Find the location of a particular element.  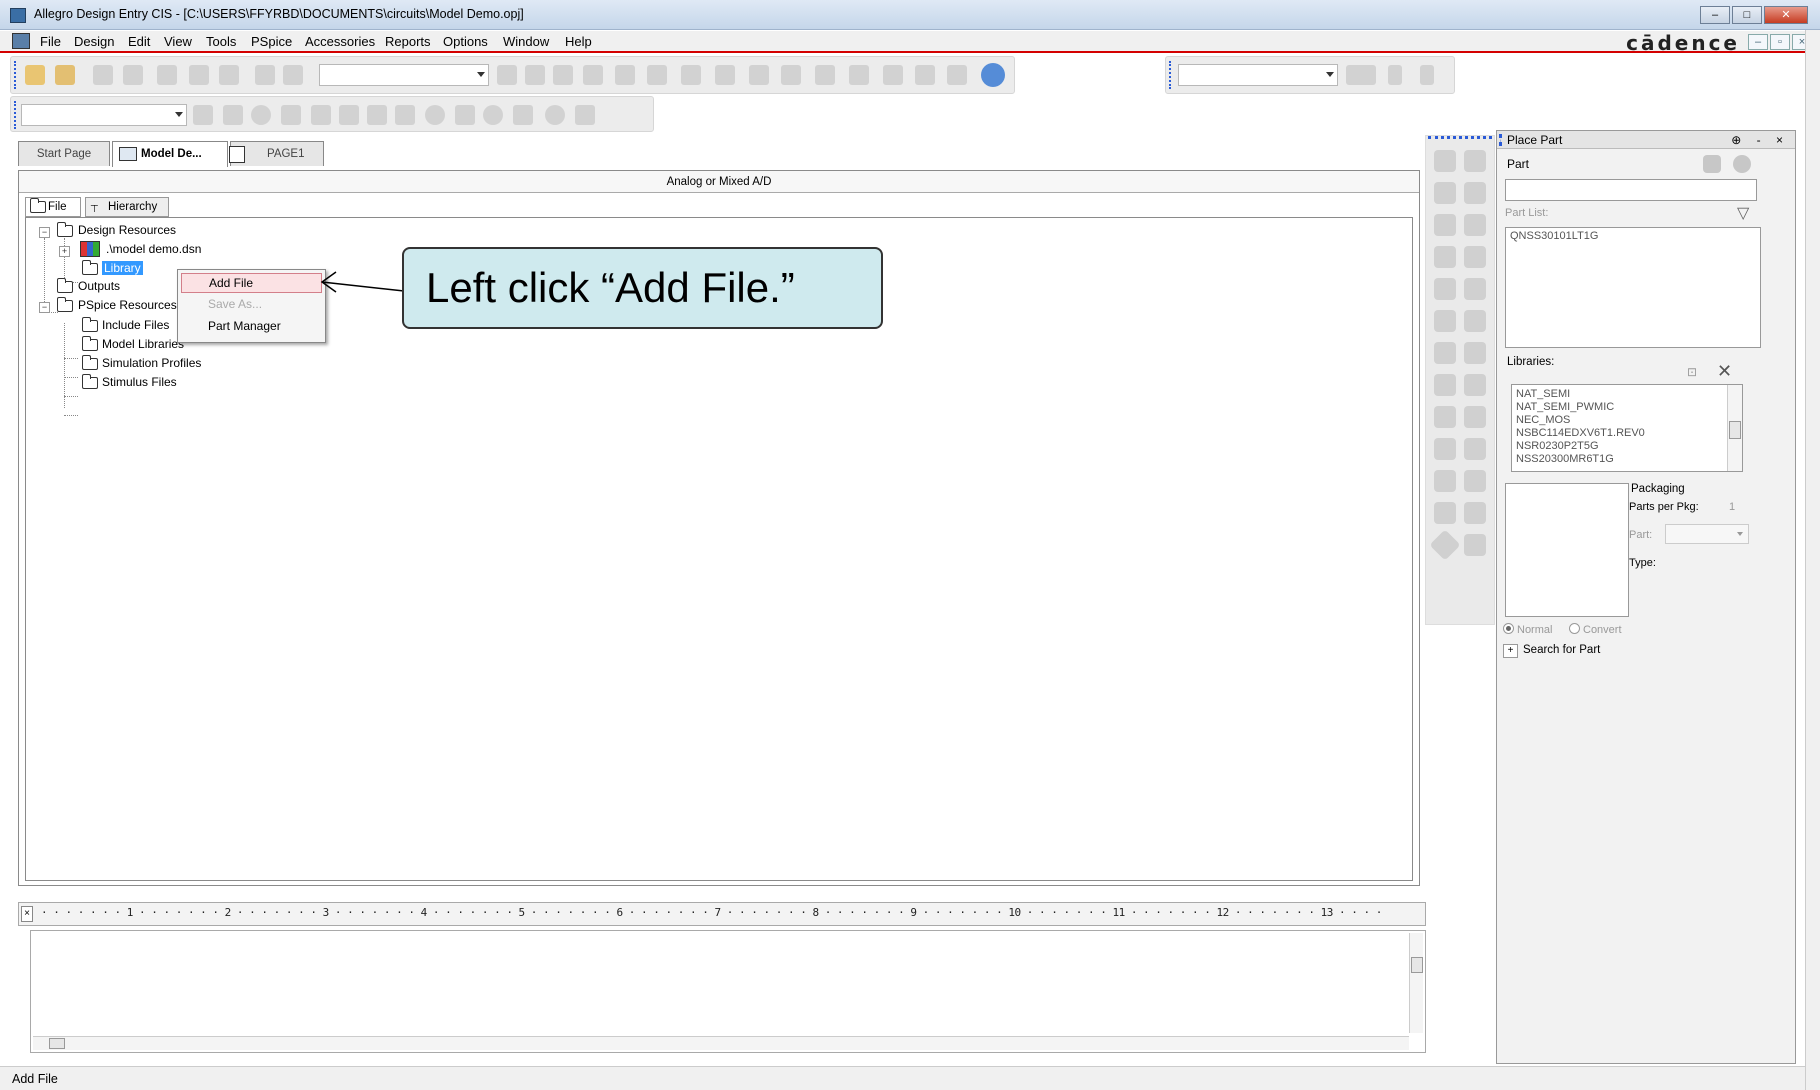

normal-radio: Normal is located at coordinates (1527, 629).